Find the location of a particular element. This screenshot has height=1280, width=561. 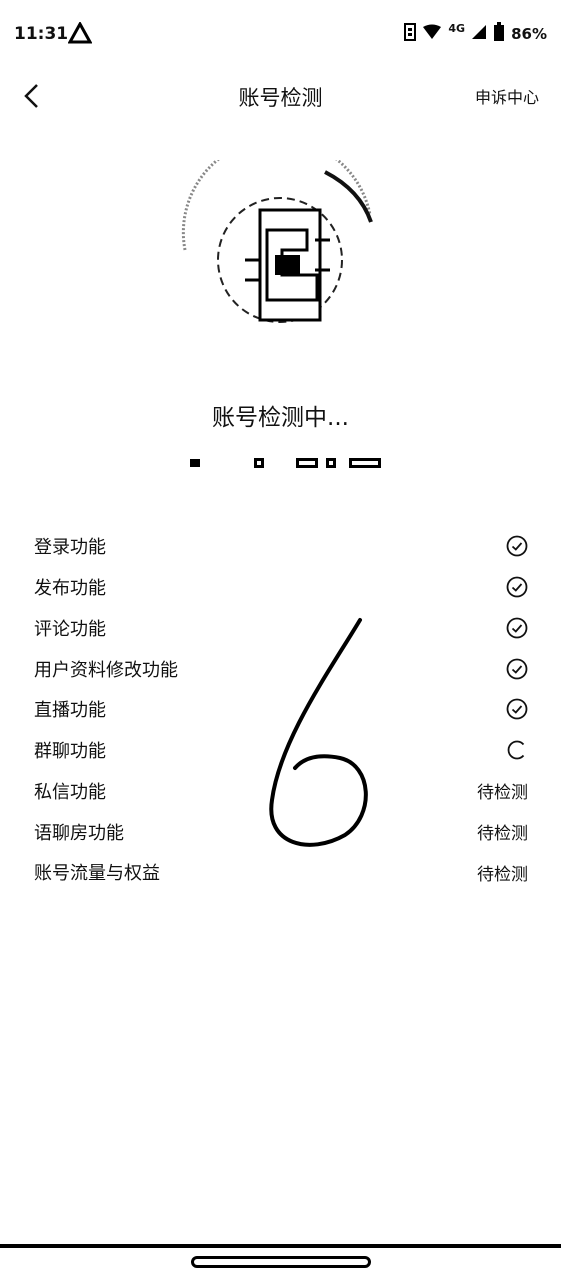

home-gesture-bar is located at coordinates (281, 1262).